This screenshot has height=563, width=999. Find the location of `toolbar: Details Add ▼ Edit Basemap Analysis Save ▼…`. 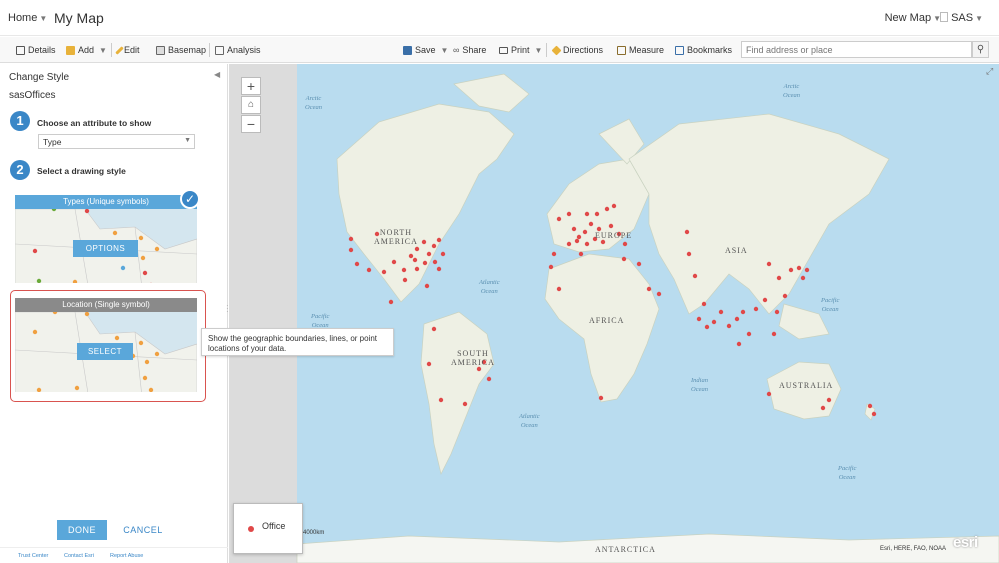

toolbar: Details Add ▼ Edit Basemap Analysis Save ▼… is located at coordinates (499, 50).